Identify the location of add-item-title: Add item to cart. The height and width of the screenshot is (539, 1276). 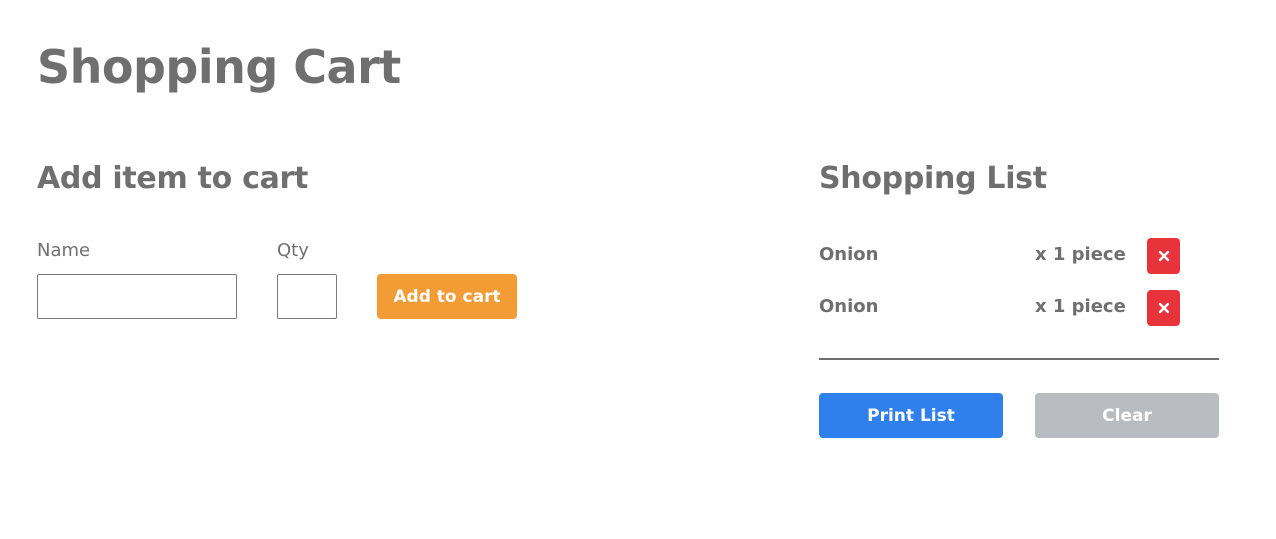
(173, 178).